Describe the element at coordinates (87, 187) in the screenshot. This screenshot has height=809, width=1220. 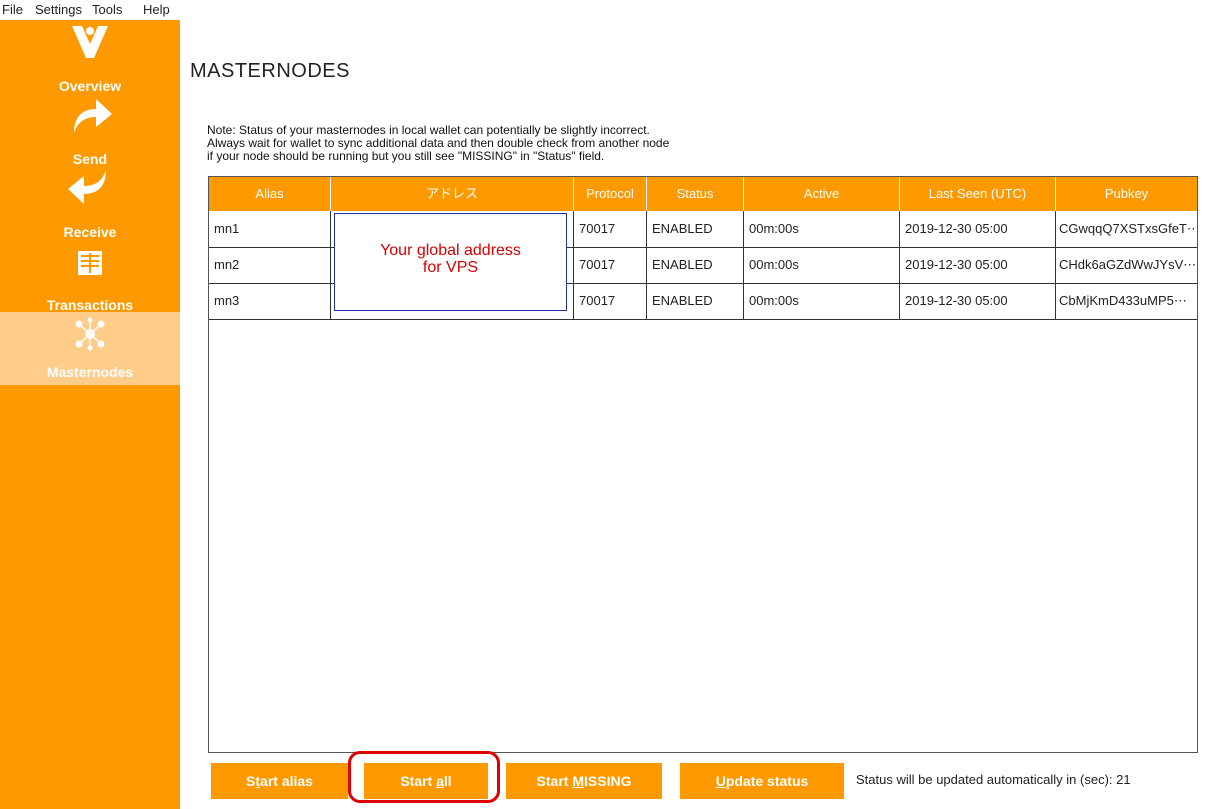
I see `receive-arrow-icon` at that location.